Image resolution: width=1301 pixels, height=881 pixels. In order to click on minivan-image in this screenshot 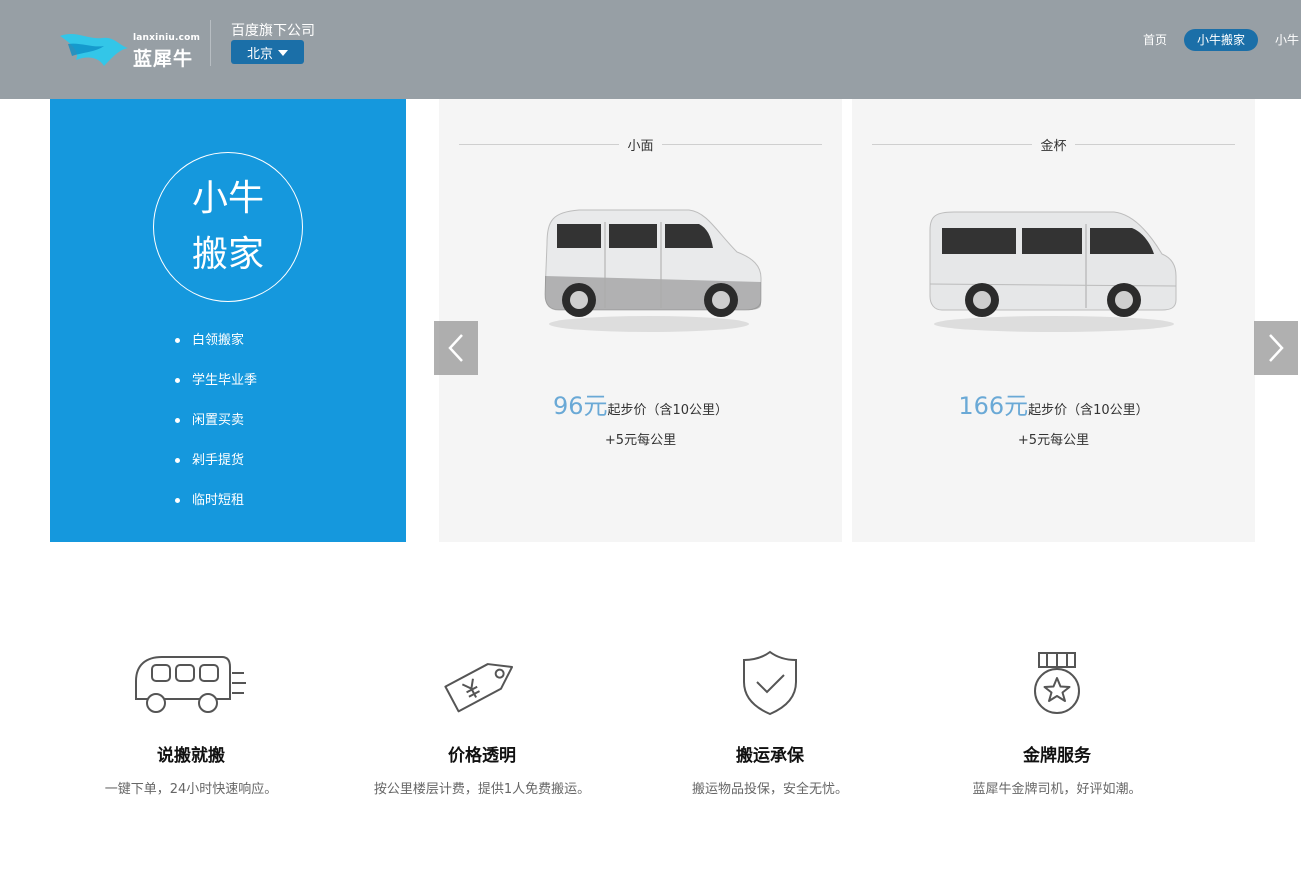, I will do `click(653, 270)`.